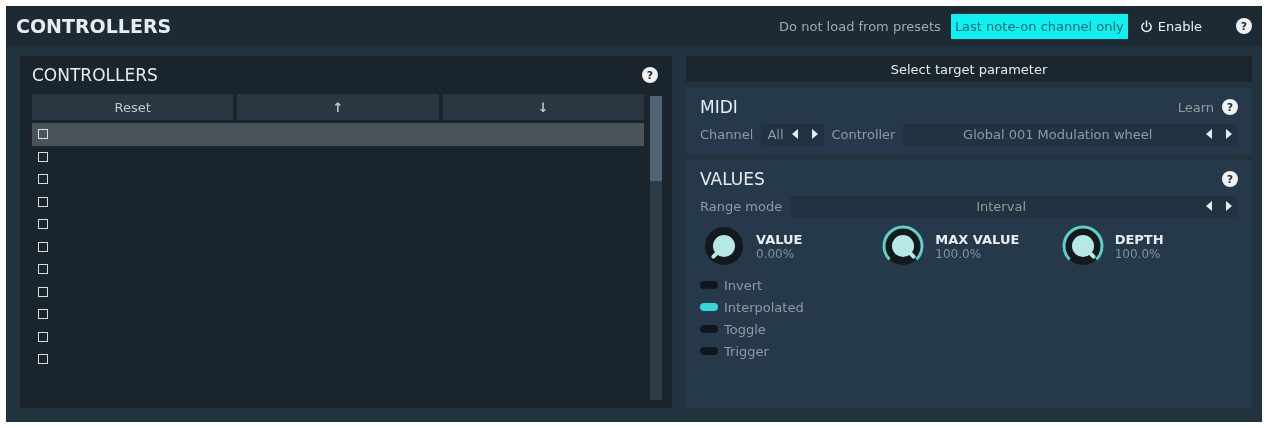  What do you see at coordinates (969, 69) in the screenshot?
I see `target-button: Select target parameter` at bounding box center [969, 69].